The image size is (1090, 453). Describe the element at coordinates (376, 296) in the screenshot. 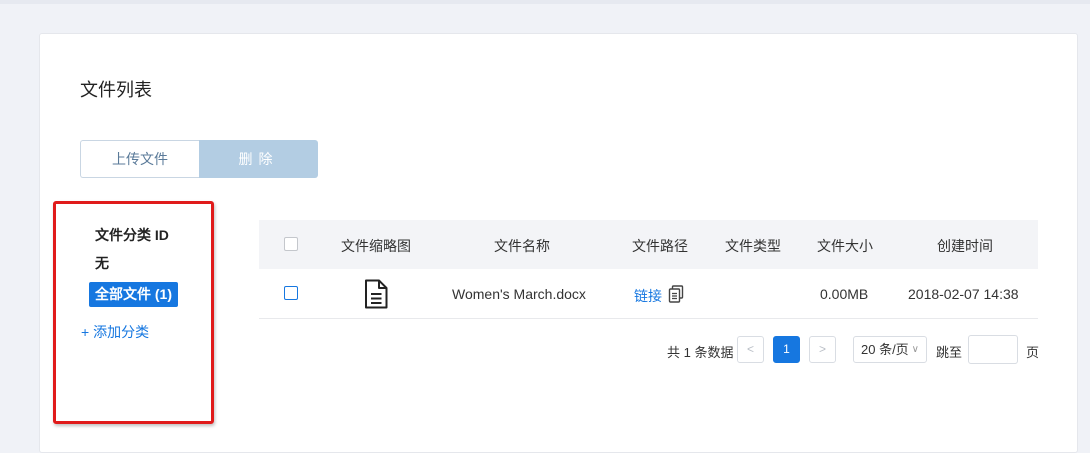

I see `document-icon` at that location.